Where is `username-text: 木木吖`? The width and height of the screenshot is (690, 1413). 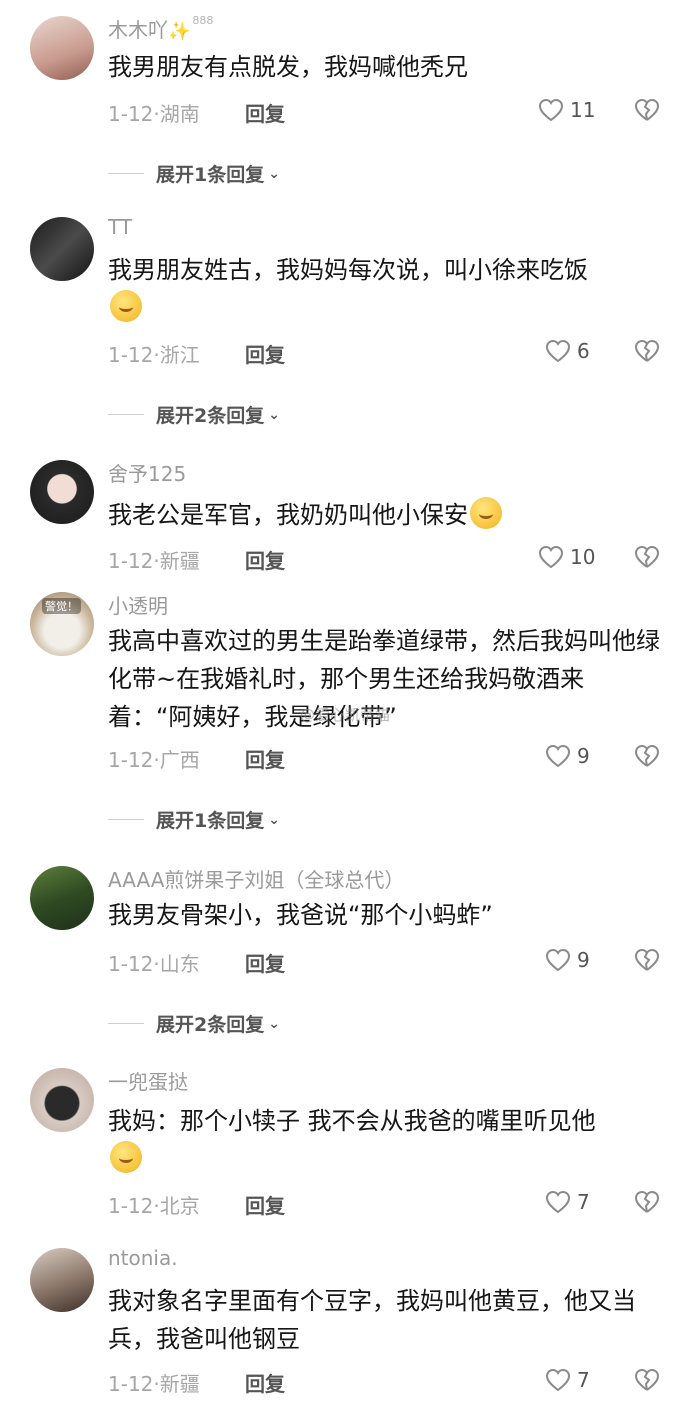 username-text: 木木吖 is located at coordinates (138, 30).